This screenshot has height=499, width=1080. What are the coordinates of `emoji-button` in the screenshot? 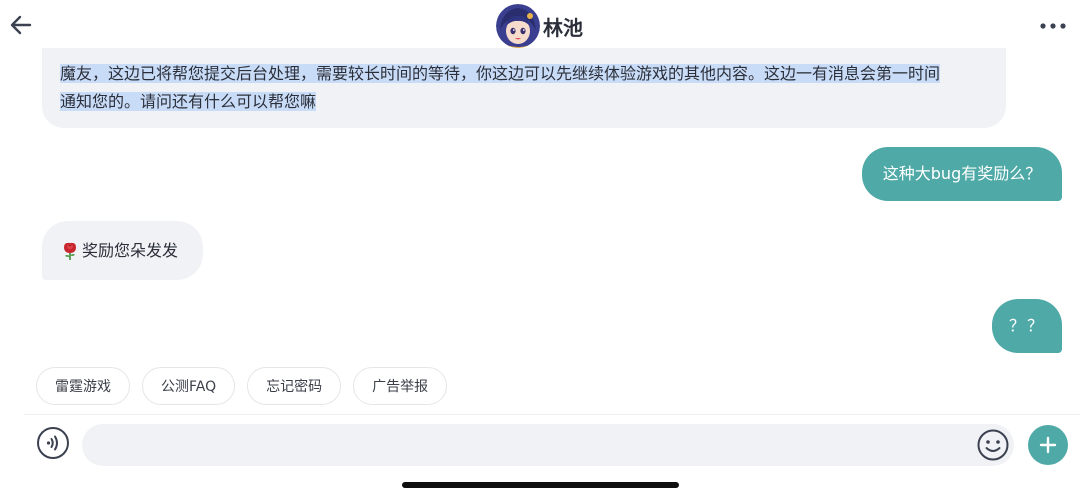 It's located at (993, 445).